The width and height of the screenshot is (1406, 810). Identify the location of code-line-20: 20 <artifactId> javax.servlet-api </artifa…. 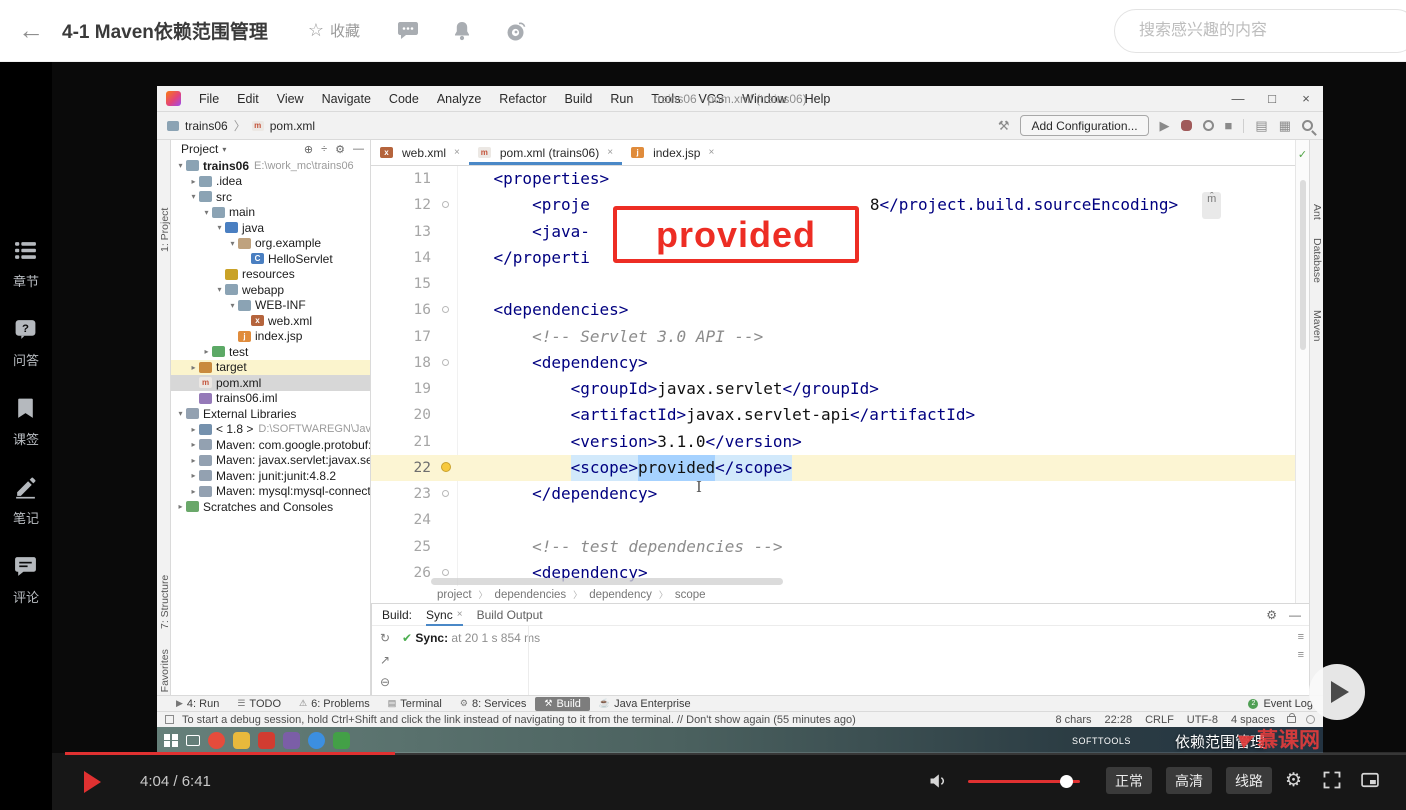
(833, 415).